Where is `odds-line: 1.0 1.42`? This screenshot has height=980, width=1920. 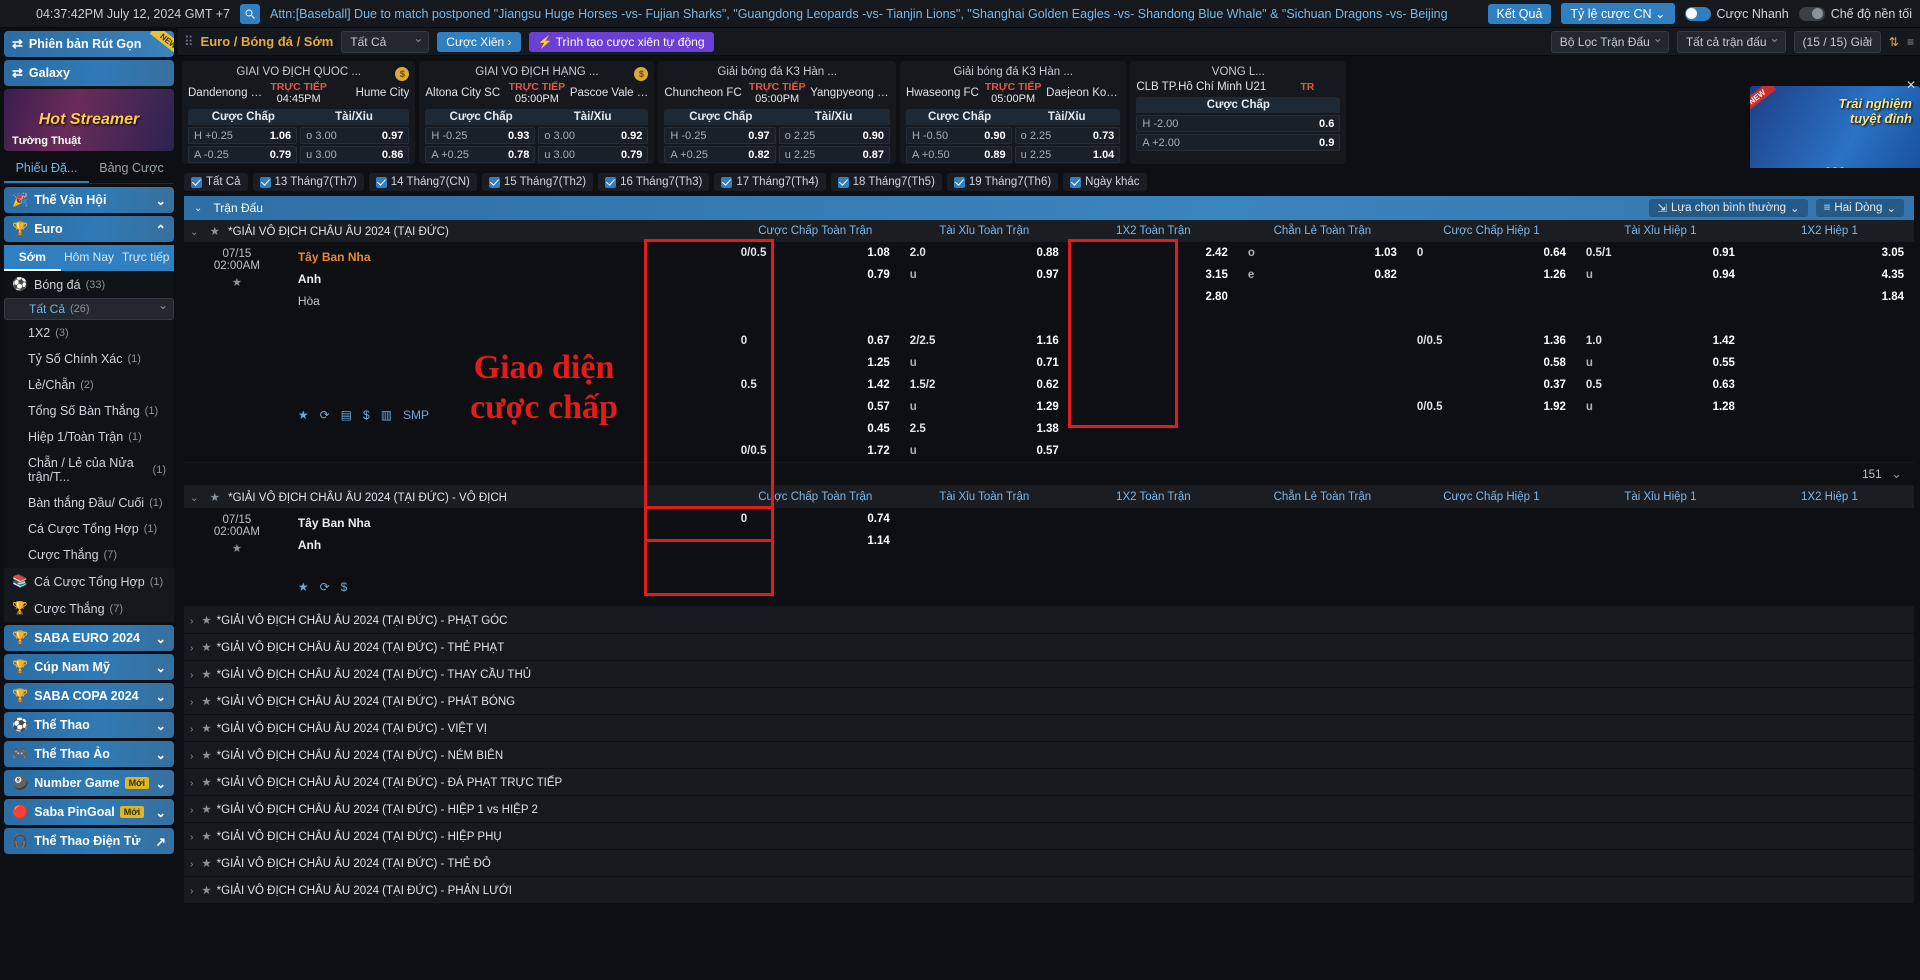 odds-line: 1.0 1.42 is located at coordinates (1660, 341).